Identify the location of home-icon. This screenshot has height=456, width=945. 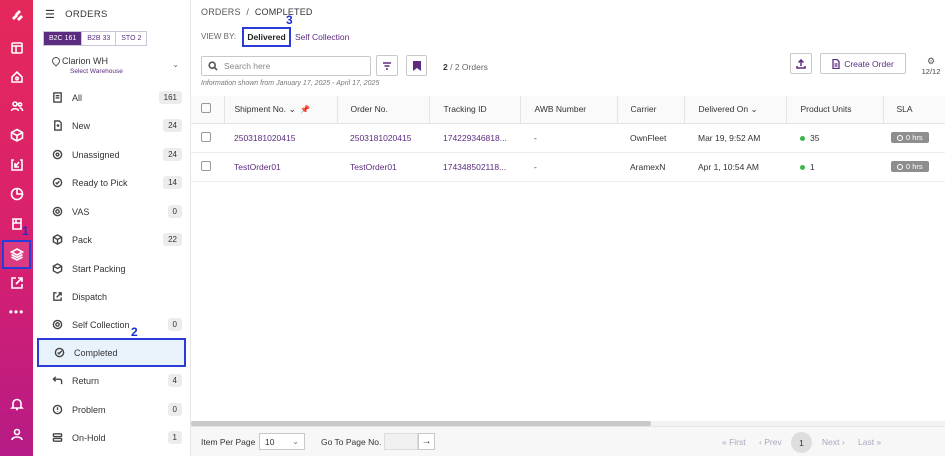
(16, 77).